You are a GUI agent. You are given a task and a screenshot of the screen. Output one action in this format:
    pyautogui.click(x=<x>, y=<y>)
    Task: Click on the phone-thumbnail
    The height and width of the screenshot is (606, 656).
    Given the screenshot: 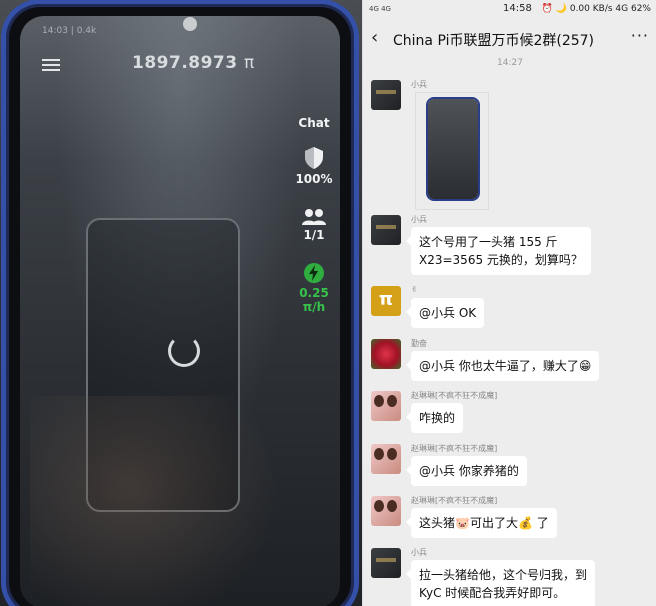 What is the action you would take?
    pyautogui.click(x=453, y=149)
    